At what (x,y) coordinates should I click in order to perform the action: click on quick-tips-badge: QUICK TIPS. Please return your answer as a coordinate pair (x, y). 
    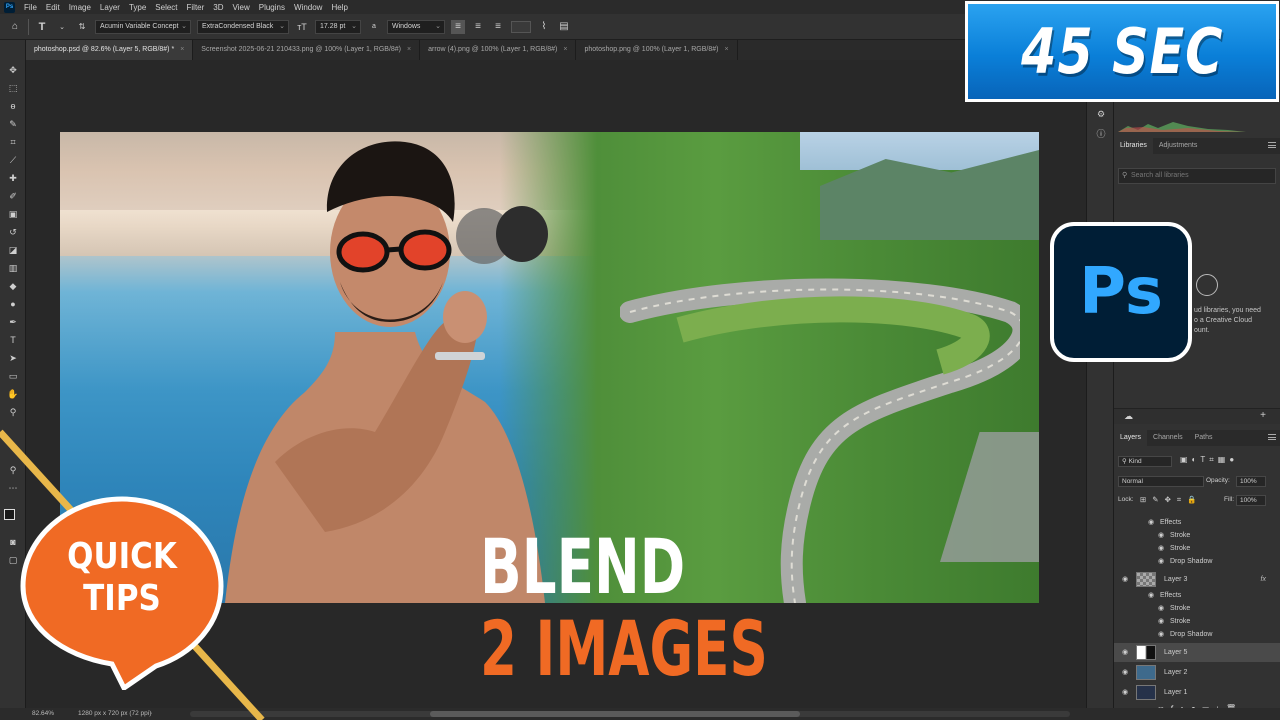
    Looking at the image, I should click on (122, 593).